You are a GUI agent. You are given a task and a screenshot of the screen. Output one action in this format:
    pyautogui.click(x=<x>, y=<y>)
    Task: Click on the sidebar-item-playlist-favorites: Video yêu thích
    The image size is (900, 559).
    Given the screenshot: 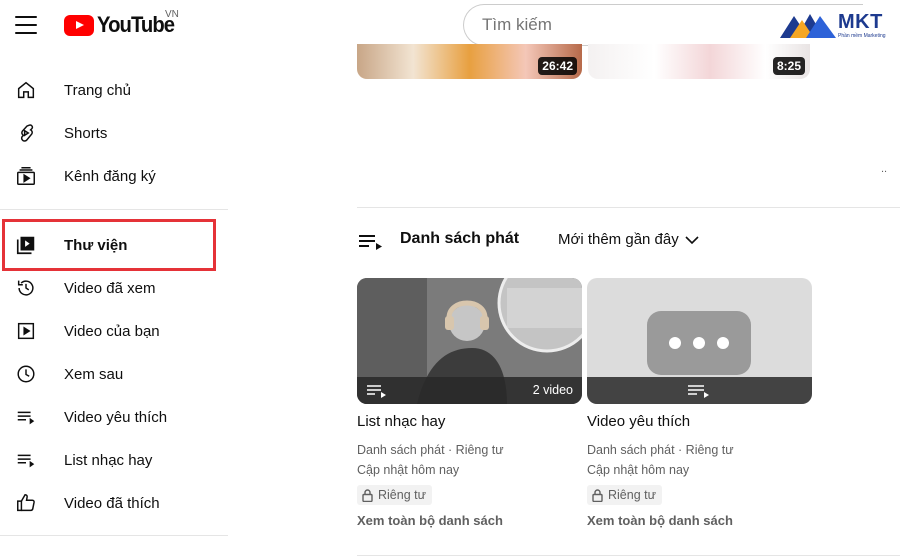 What is the action you would take?
    pyautogui.click(x=114, y=417)
    